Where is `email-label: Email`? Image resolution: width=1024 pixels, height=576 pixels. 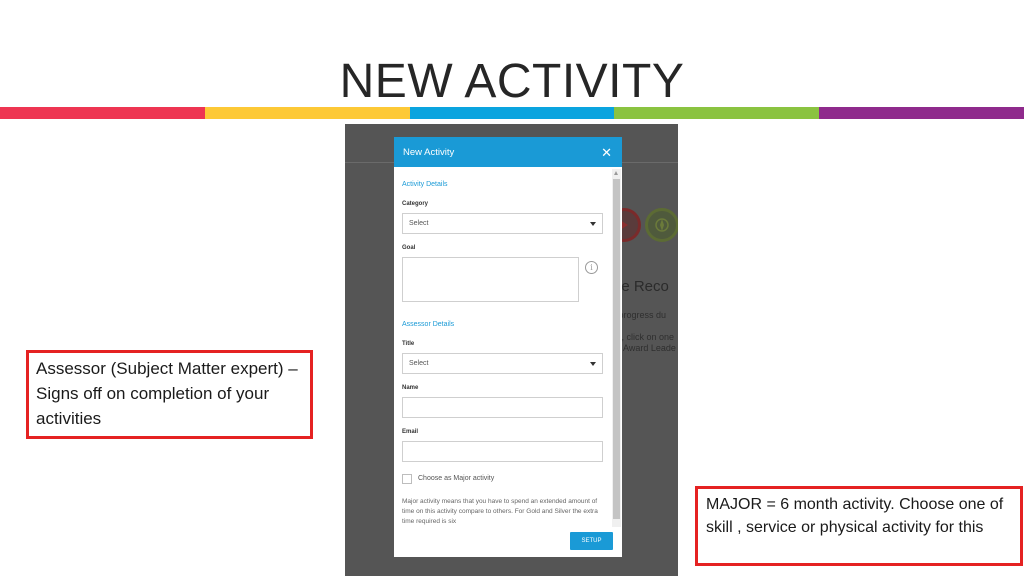 email-label: Email is located at coordinates (410, 432).